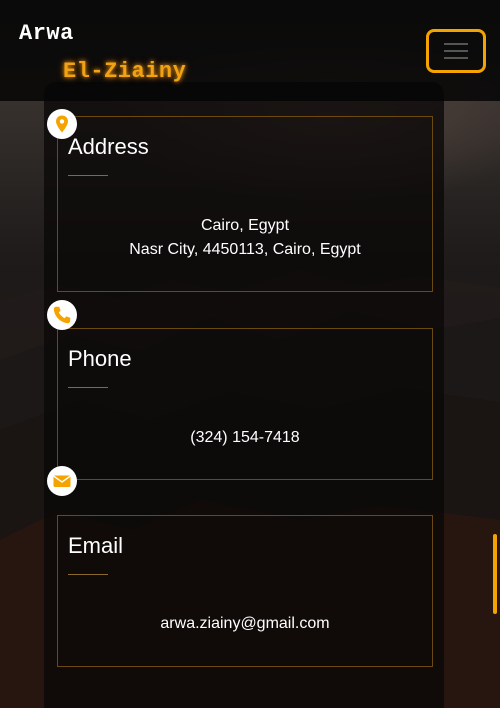  Describe the element at coordinates (456, 58) in the screenshot. I see `hamburger-menu-icon-bottom` at that location.